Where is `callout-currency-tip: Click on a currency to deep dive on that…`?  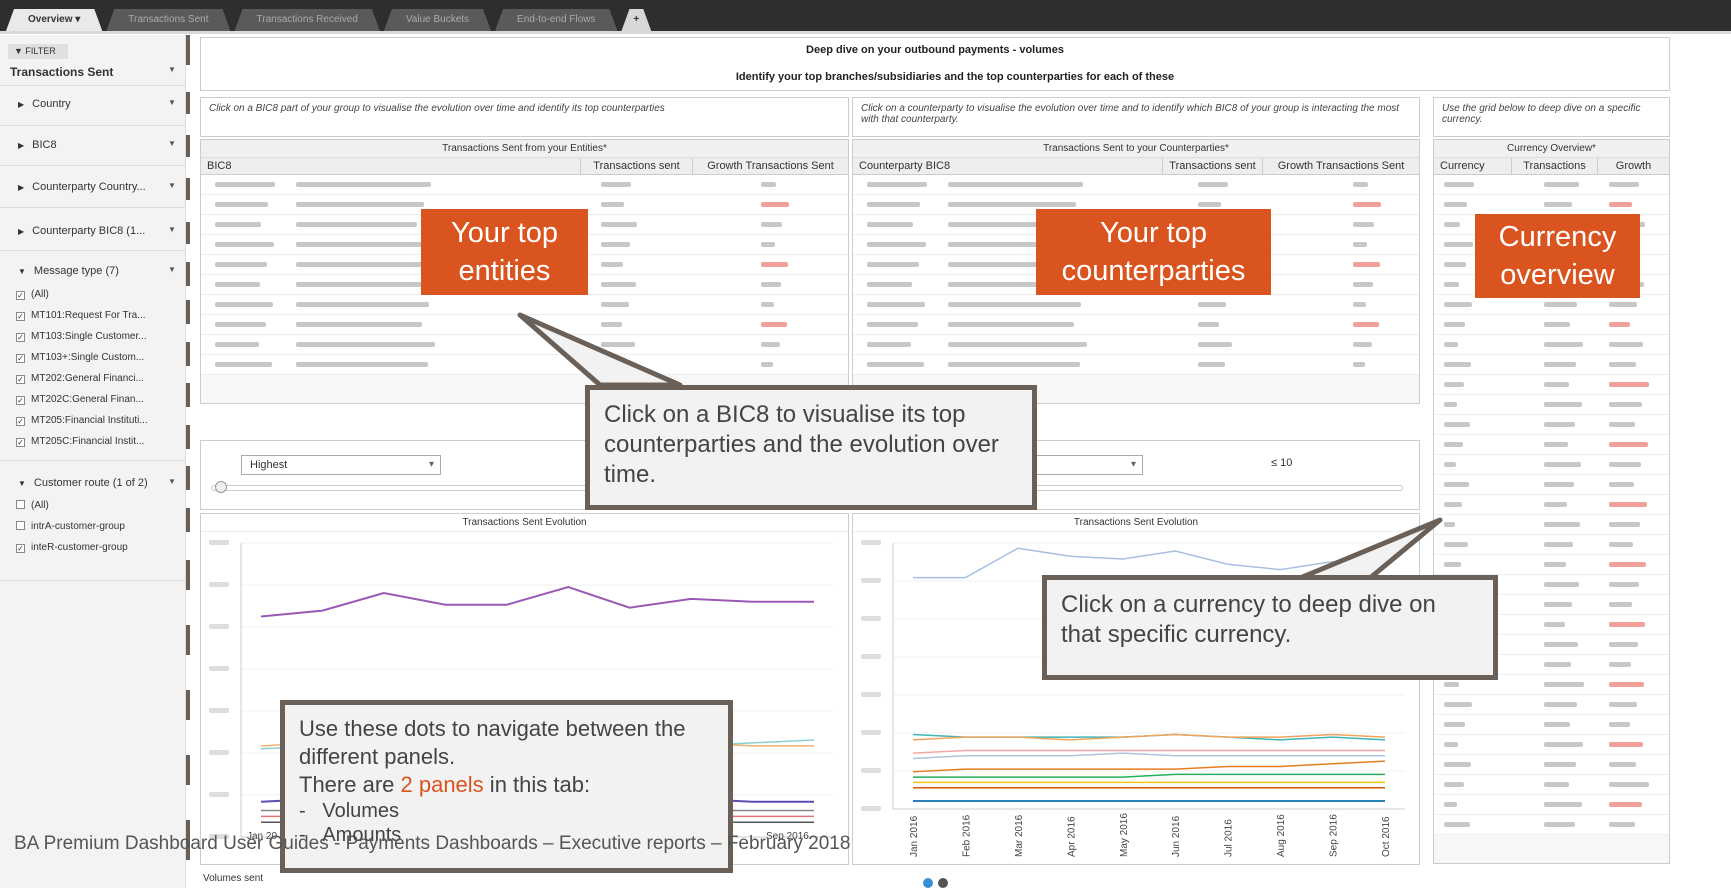
callout-currency-tip: Click on a currency to deep dive on that… is located at coordinates (1270, 627).